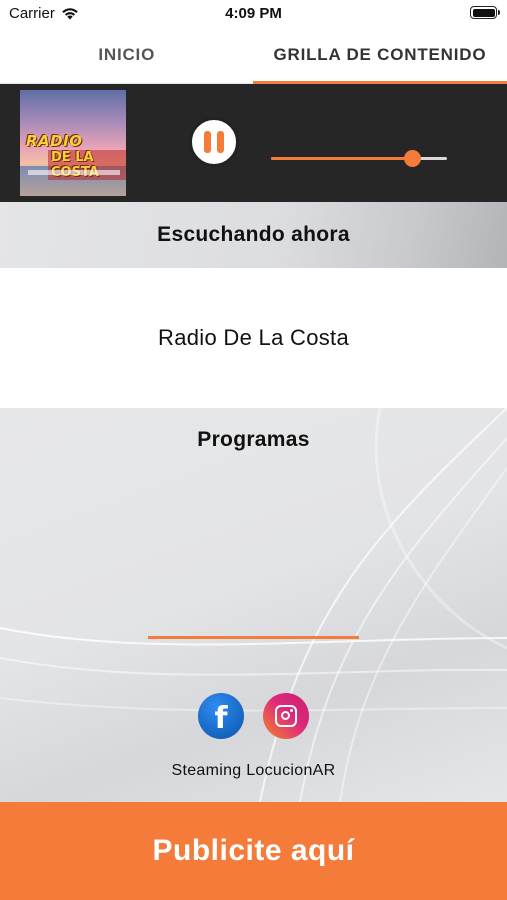 Image resolution: width=507 pixels, height=900 pixels. Describe the element at coordinates (412, 158) in the screenshot. I see `volume-thumb` at that location.